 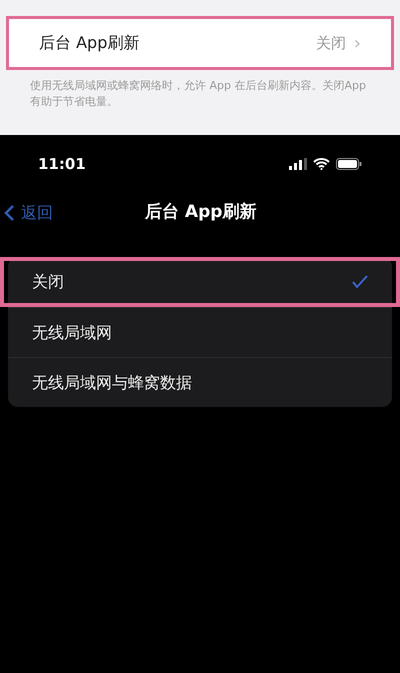 I want to click on footnote: 使用无线局域网或蜂窝网络时，允许 App 在后台刷新内容。关闭App 有助于节省电量。, so click(x=198, y=94).